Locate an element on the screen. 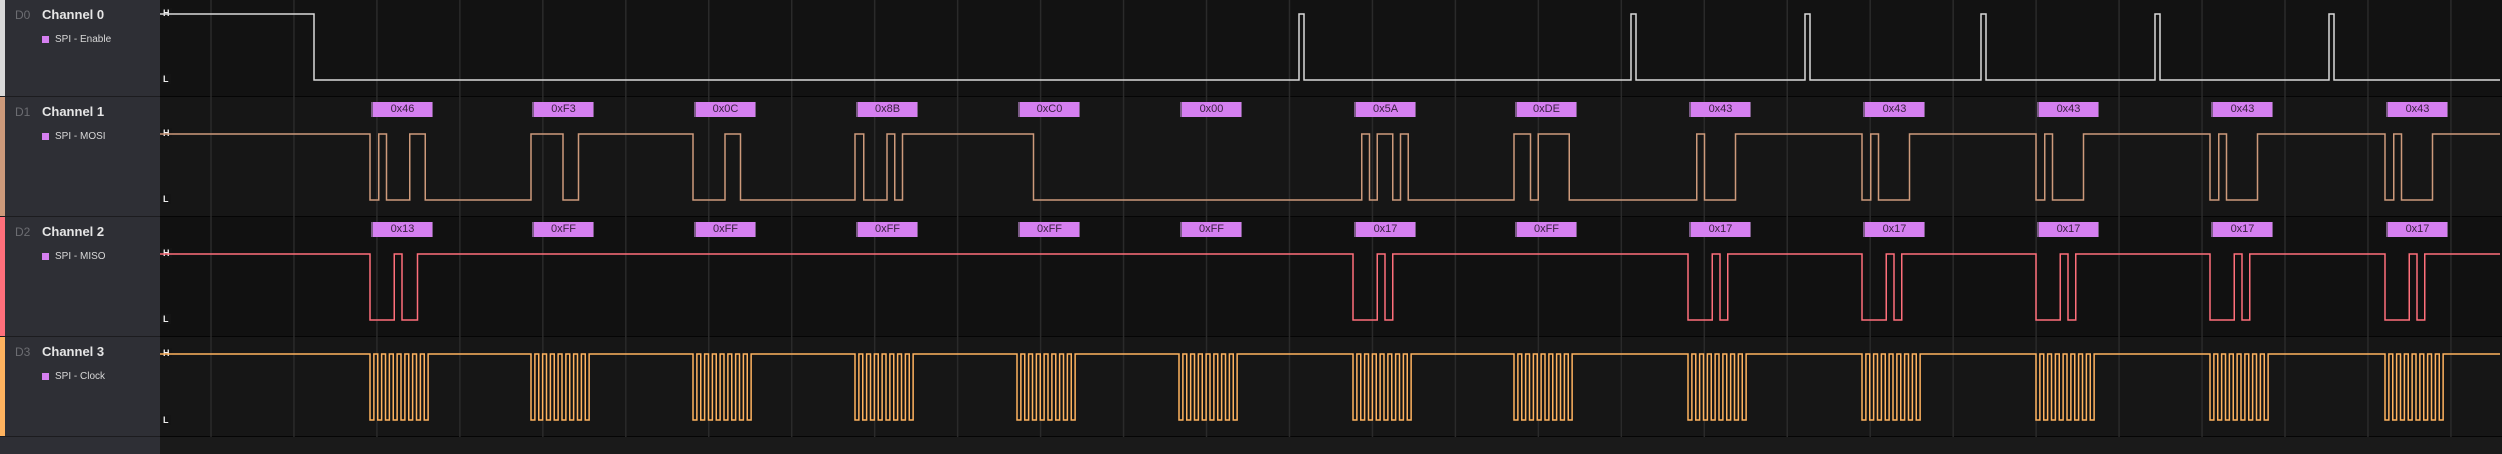 This screenshot has height=454, width=2502. channel-0-analyzer: SPI - Enable is located at coordinates (76, 39).